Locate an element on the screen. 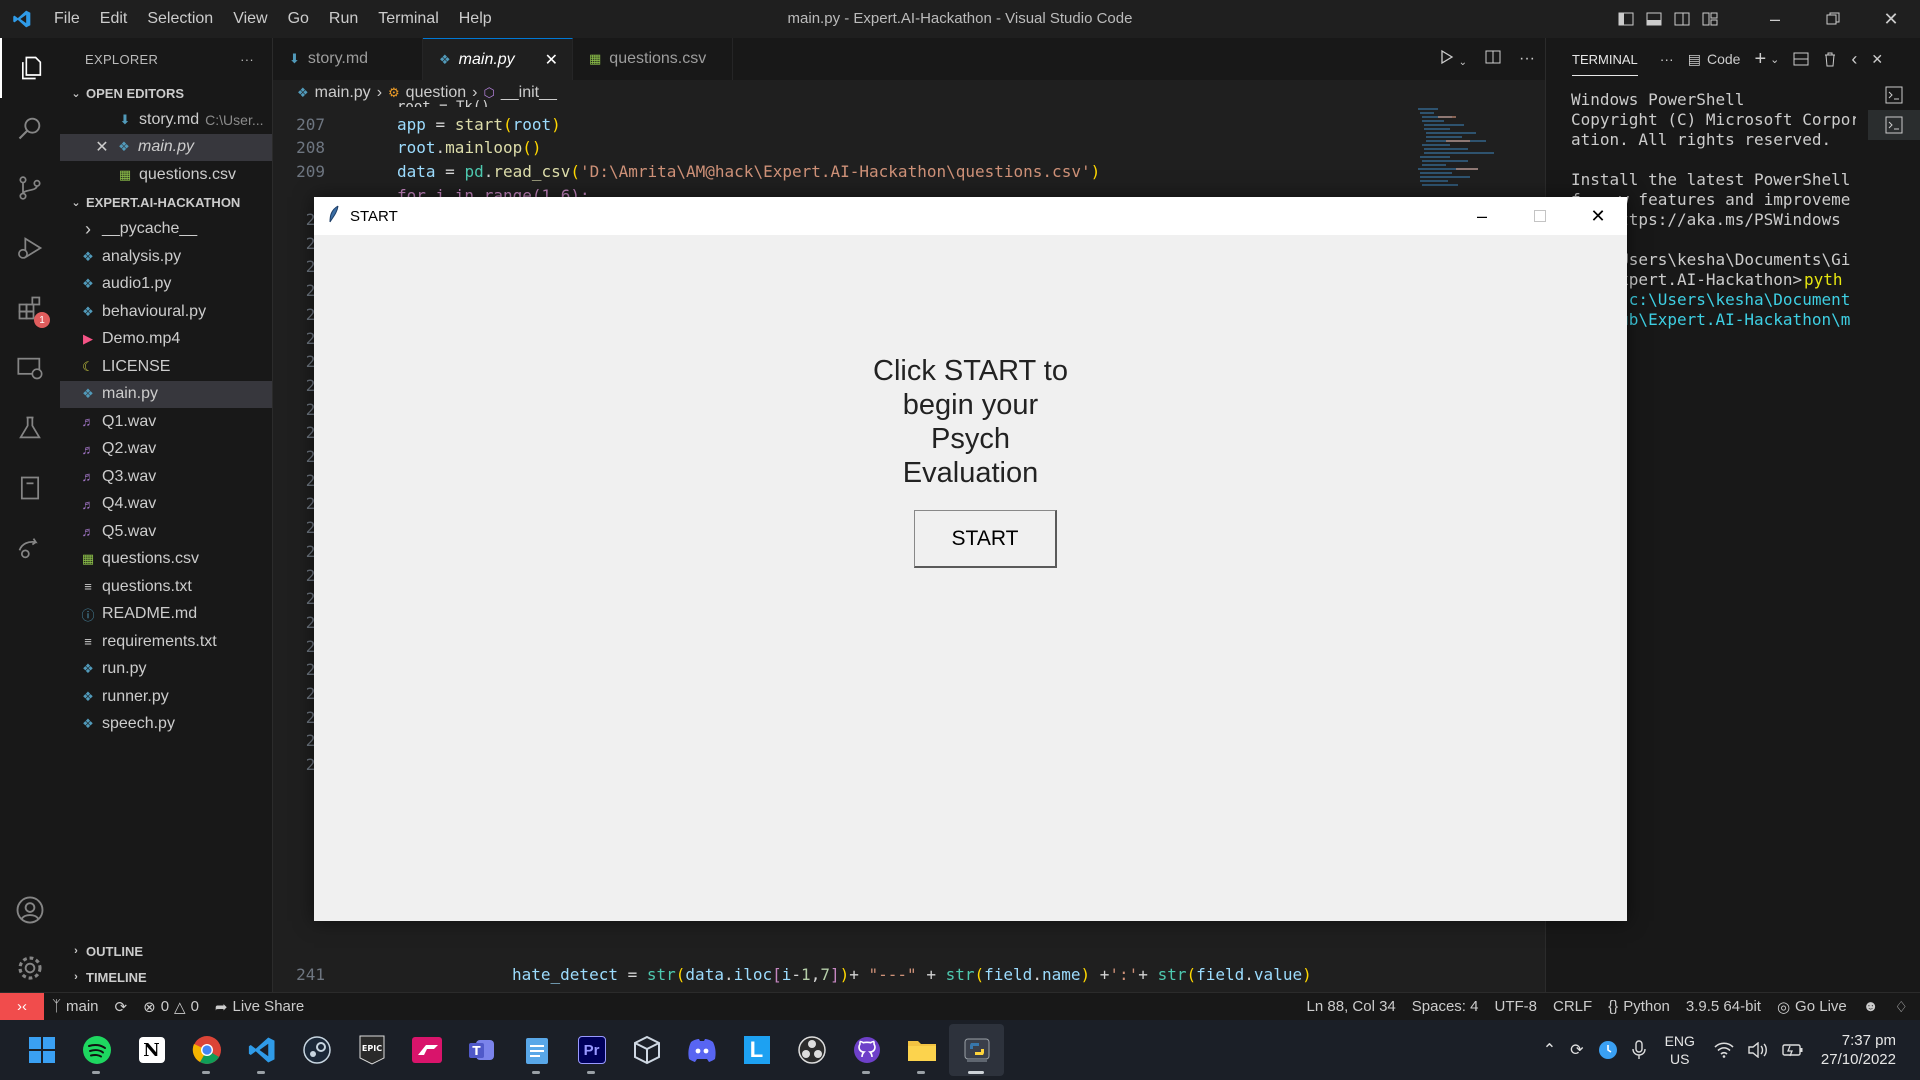 This screenshot has height=1080, width=1920. new-terminal-icon: + is located at coordinates (1760, 59).